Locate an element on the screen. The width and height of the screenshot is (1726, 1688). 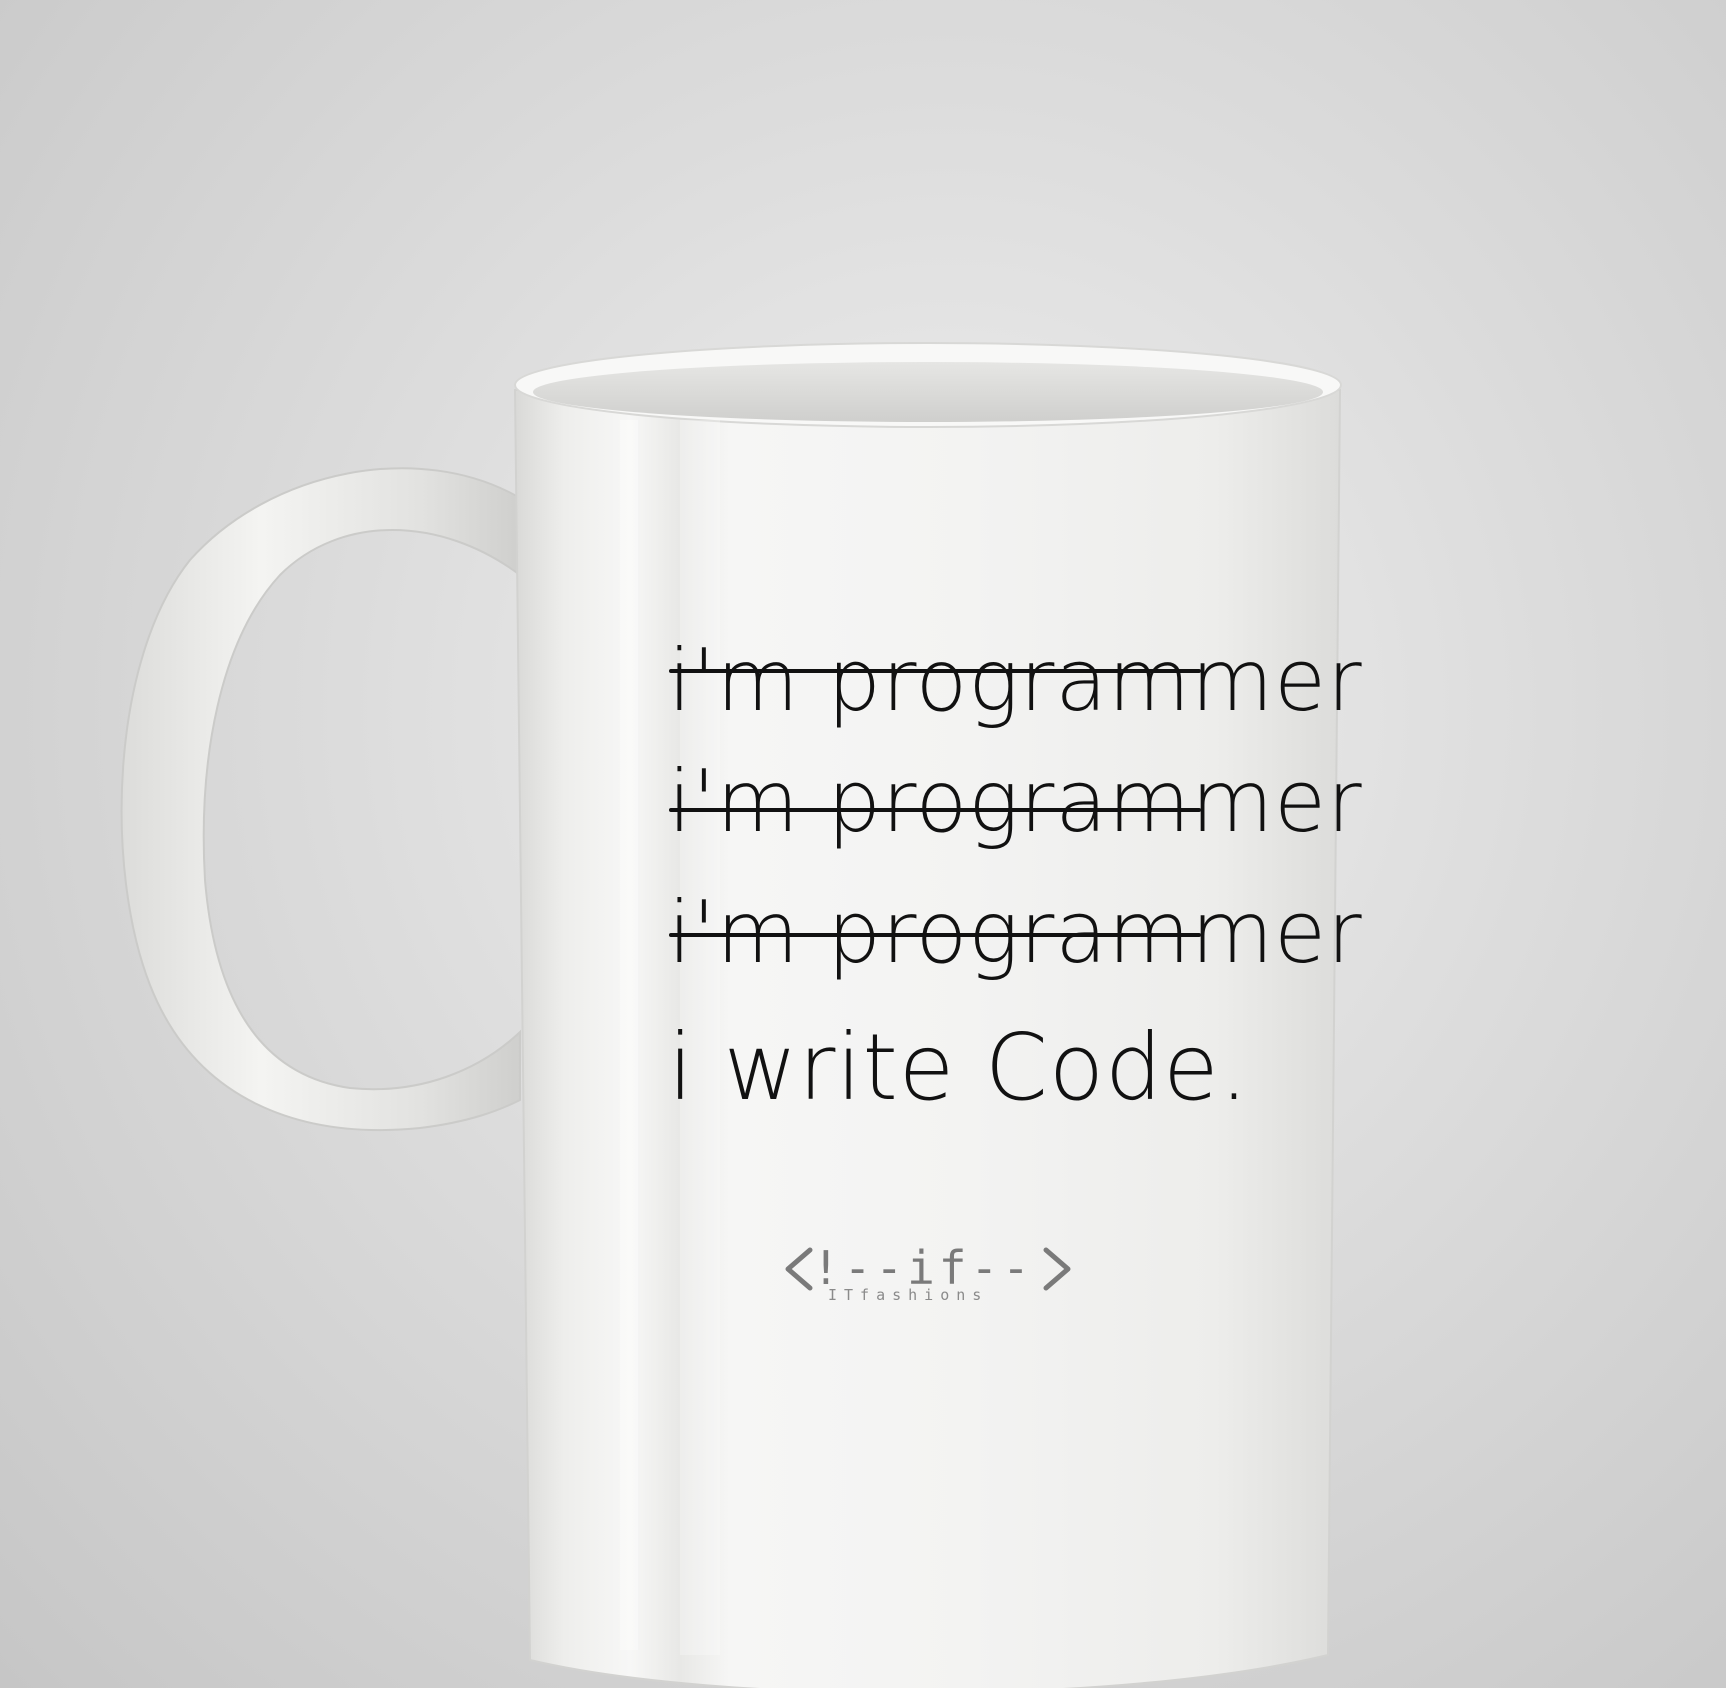
brand-logo: !--if-- ITfashions is located at coordinates (934, 1277).